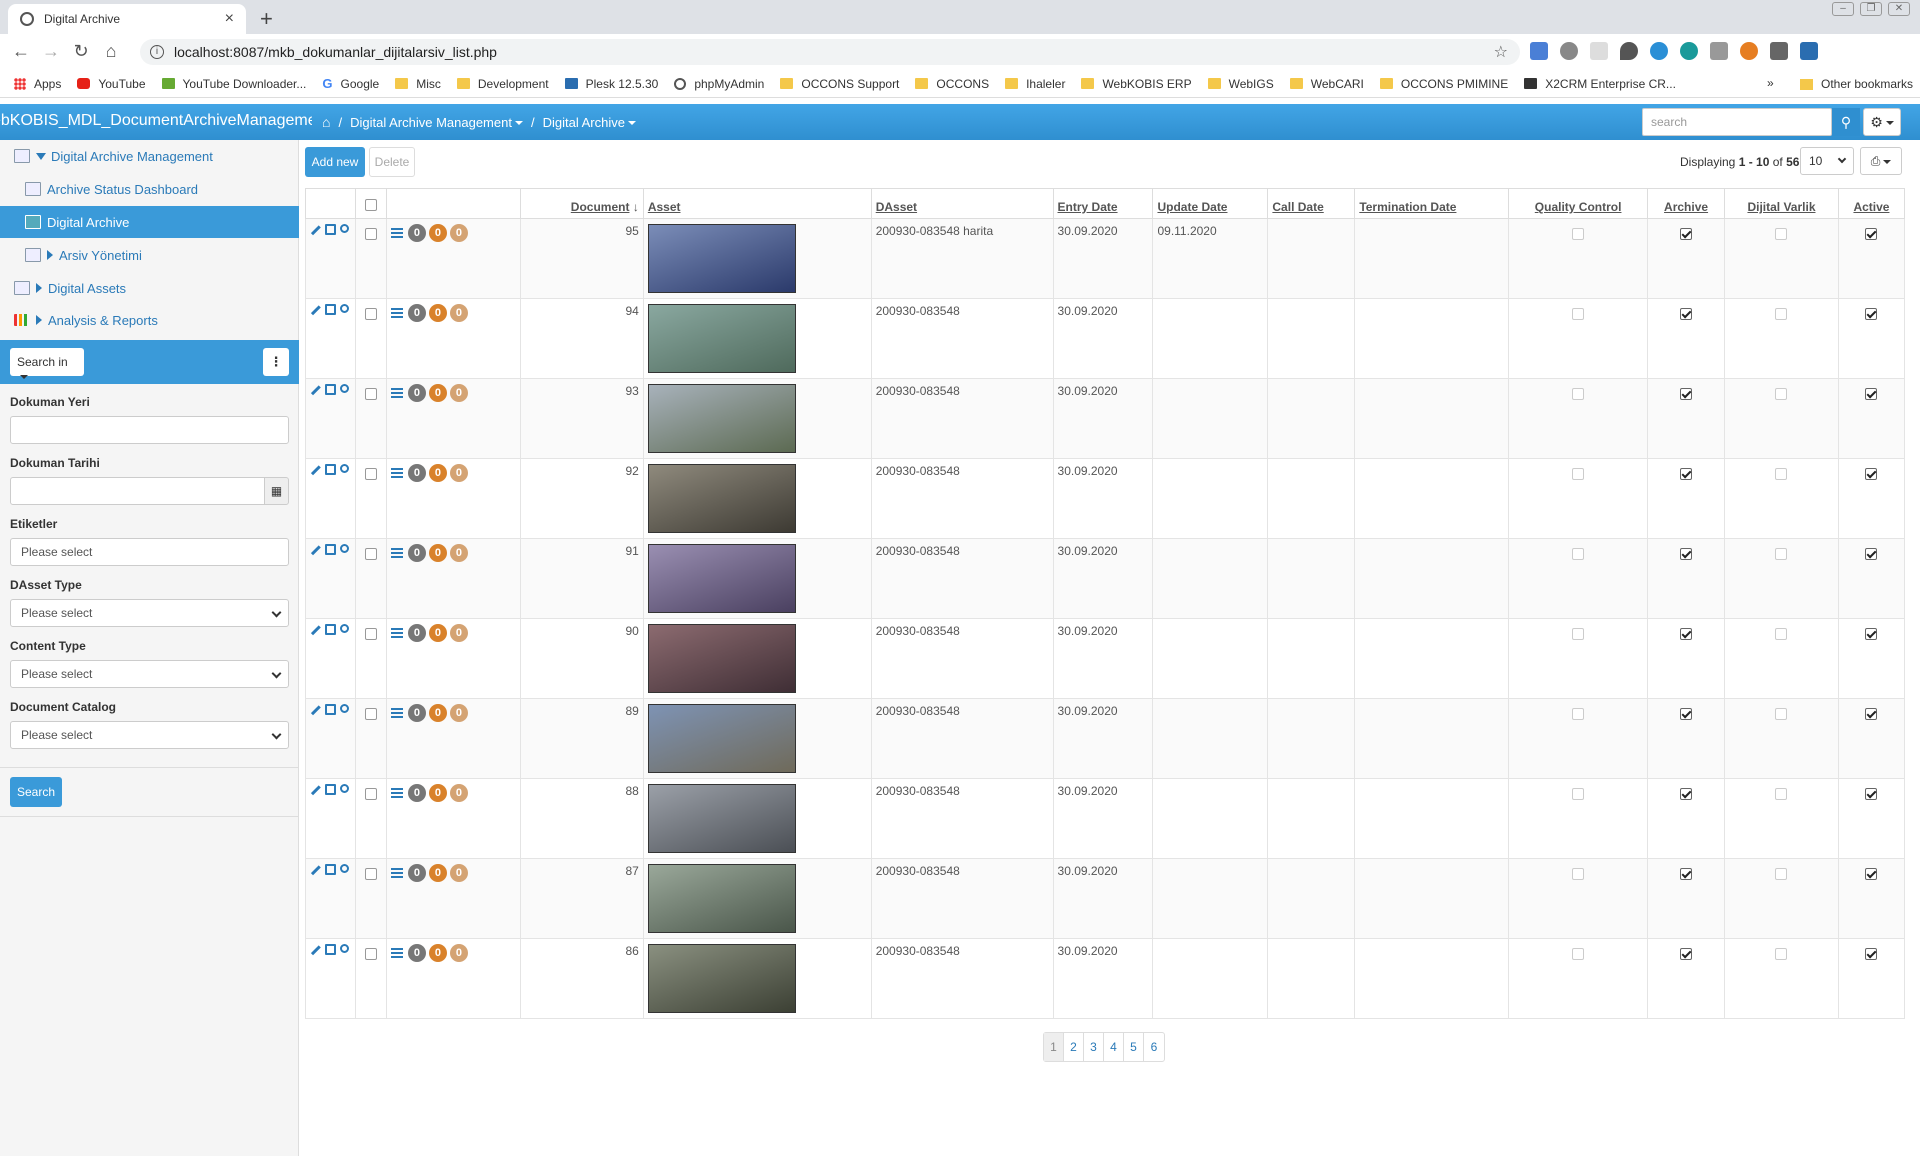 The height and width of the screenshot is (1160, 1920). What do you see at coordinates (1105, 578) in the screenshot?
I see `table-row: 0 0 0 91 200930-083548 30.09.2020` at bounding box center [1105, 578].